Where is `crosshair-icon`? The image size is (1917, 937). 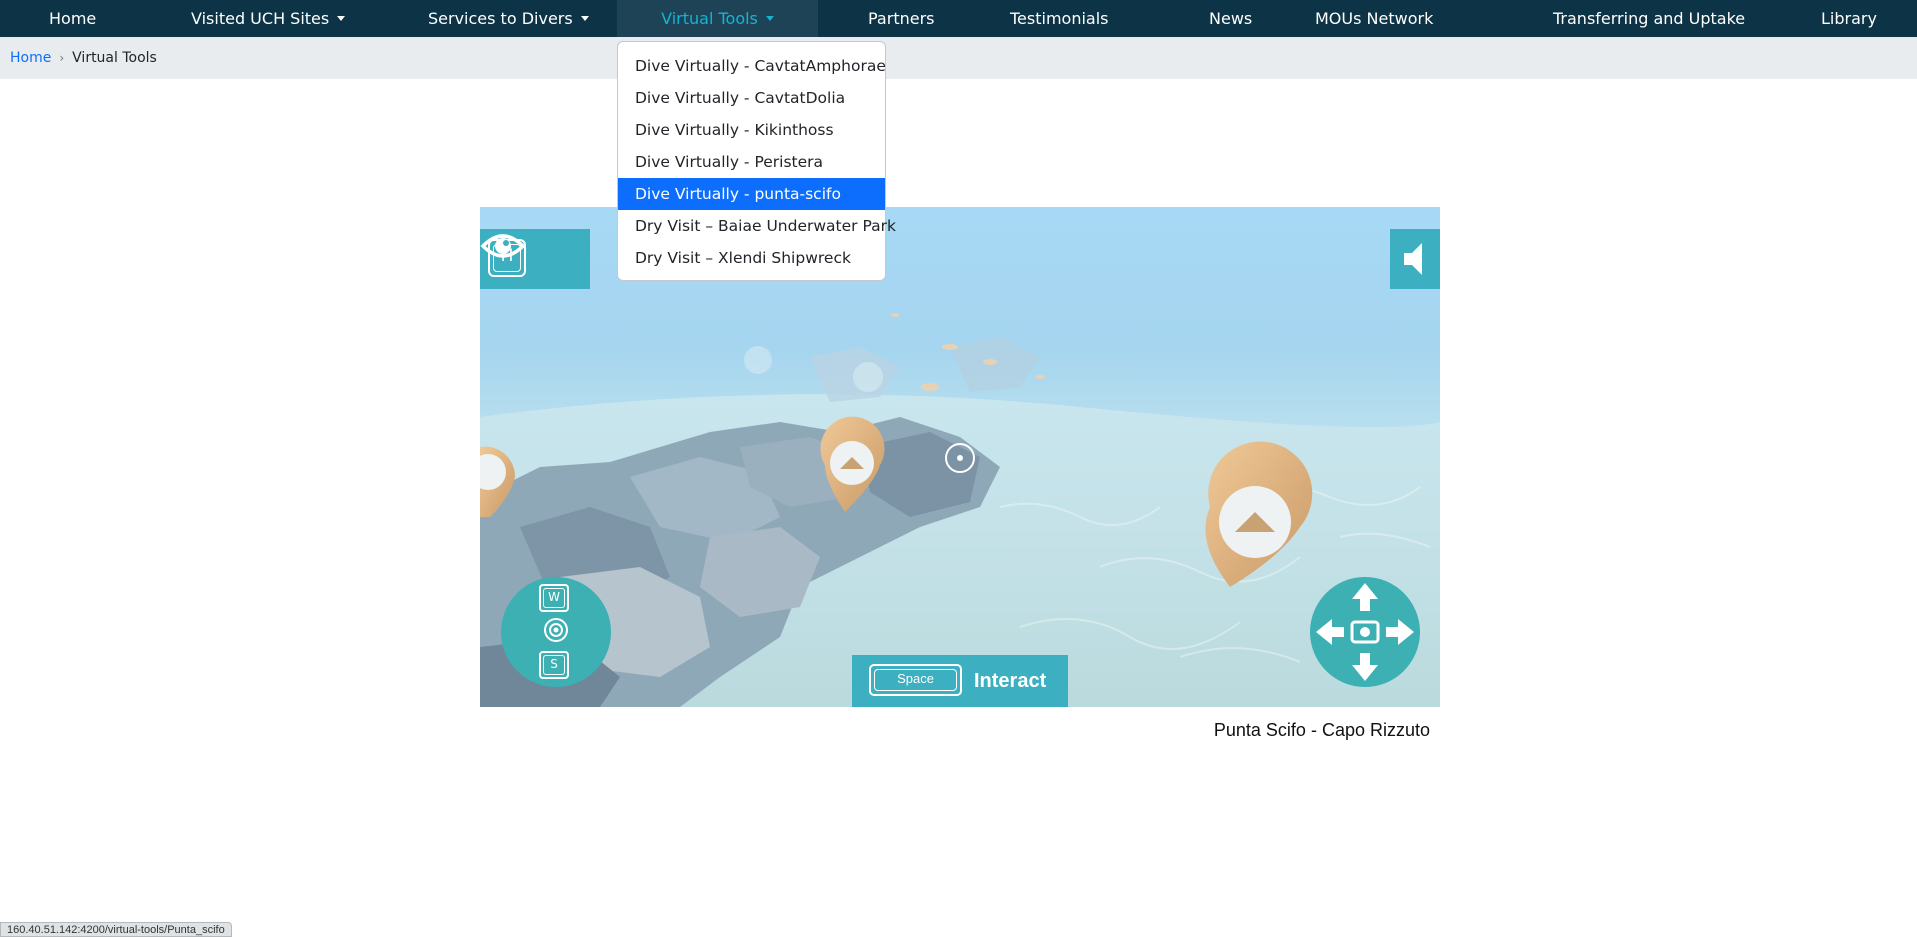
crosshair-icon is located at coordinates (960, 458).